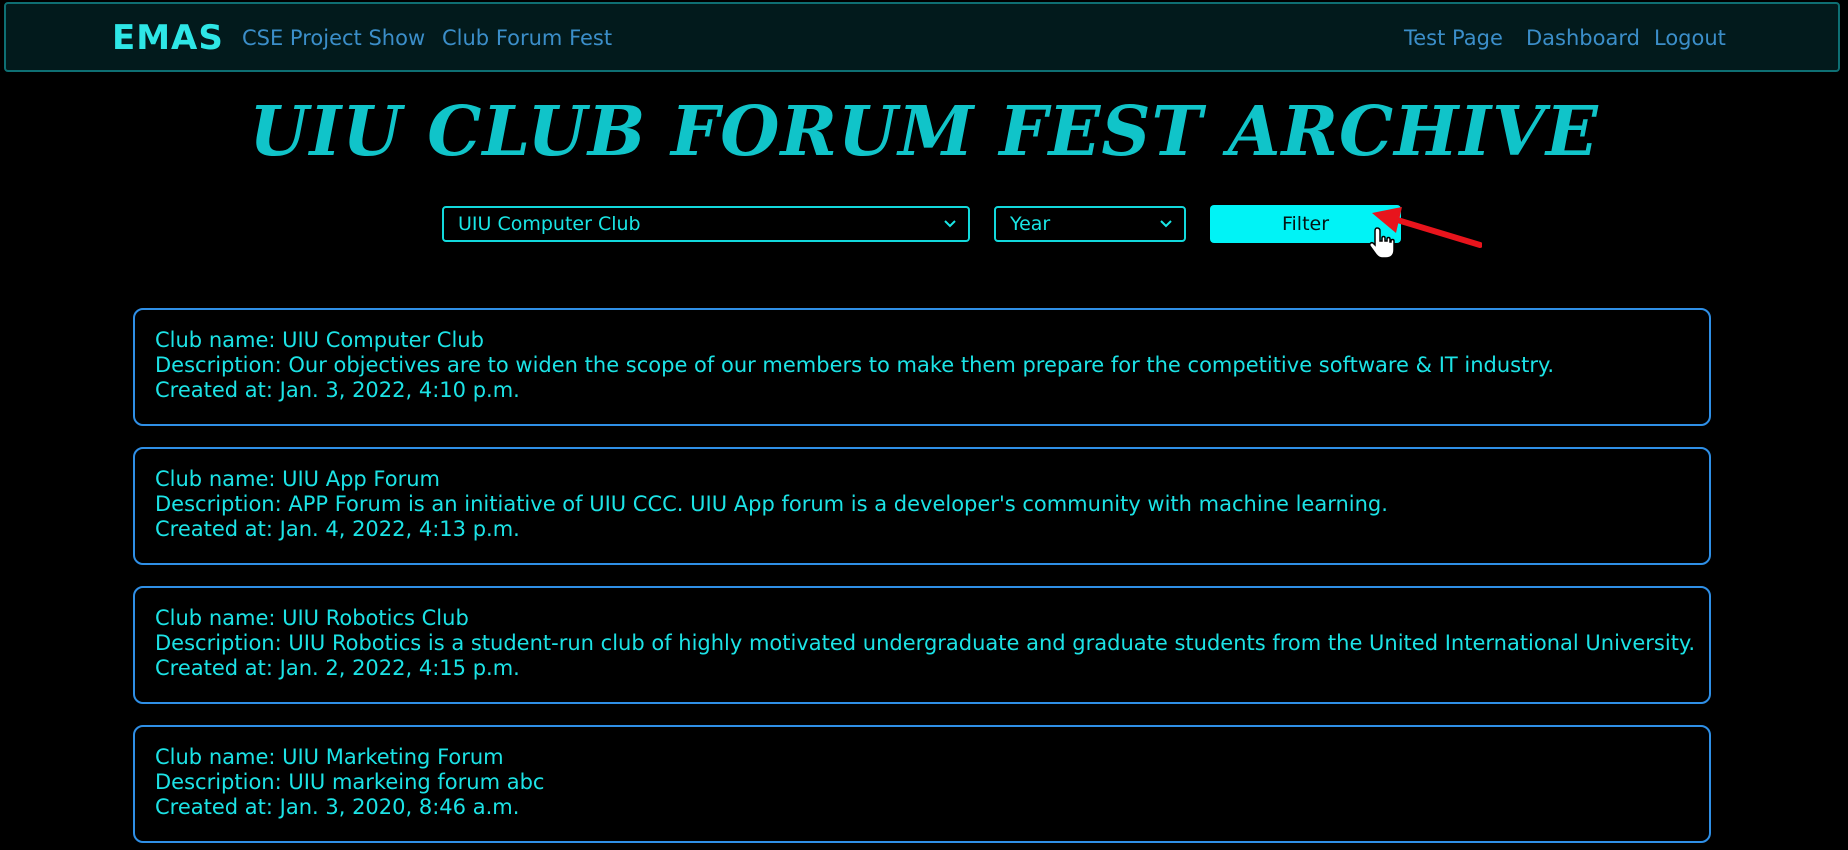 The width and height of the screenshot is (1848, 850). What do you see at coordinates (527, 38) in the screenshot?
I see `nav-link-club-forum-fest: Club Forum Fest` at bounding box center [527, 38].